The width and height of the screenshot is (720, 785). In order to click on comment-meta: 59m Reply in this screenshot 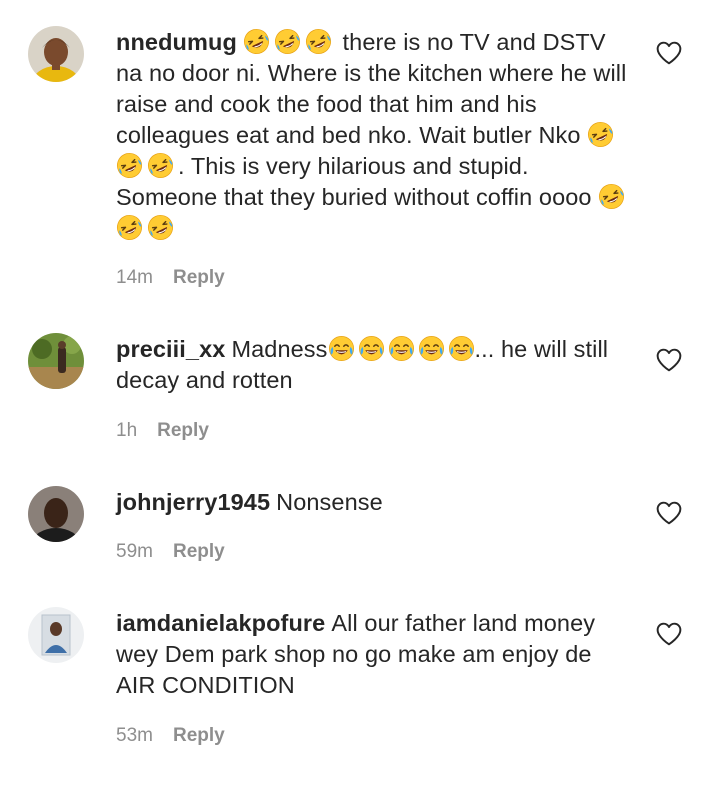, I will do `click(170, 552)`.